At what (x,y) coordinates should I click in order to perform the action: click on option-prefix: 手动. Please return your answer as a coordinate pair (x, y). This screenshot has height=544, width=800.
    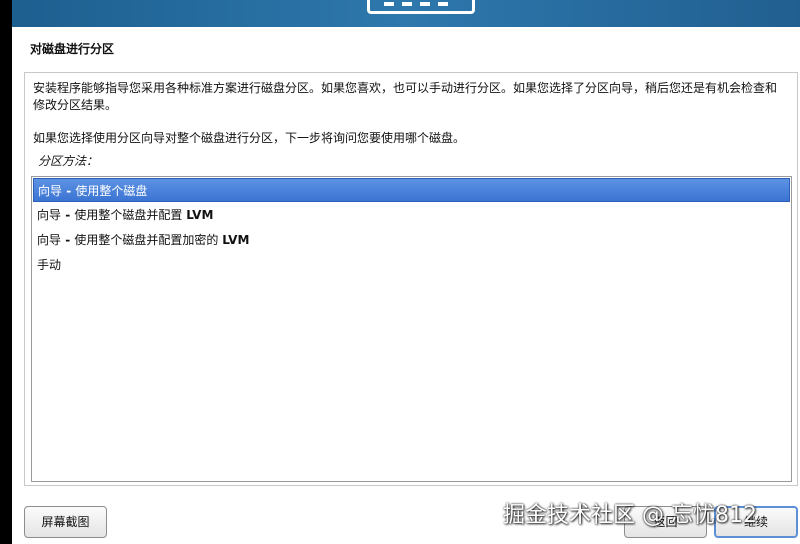
    Looking at the image, I should click on (49, 265).